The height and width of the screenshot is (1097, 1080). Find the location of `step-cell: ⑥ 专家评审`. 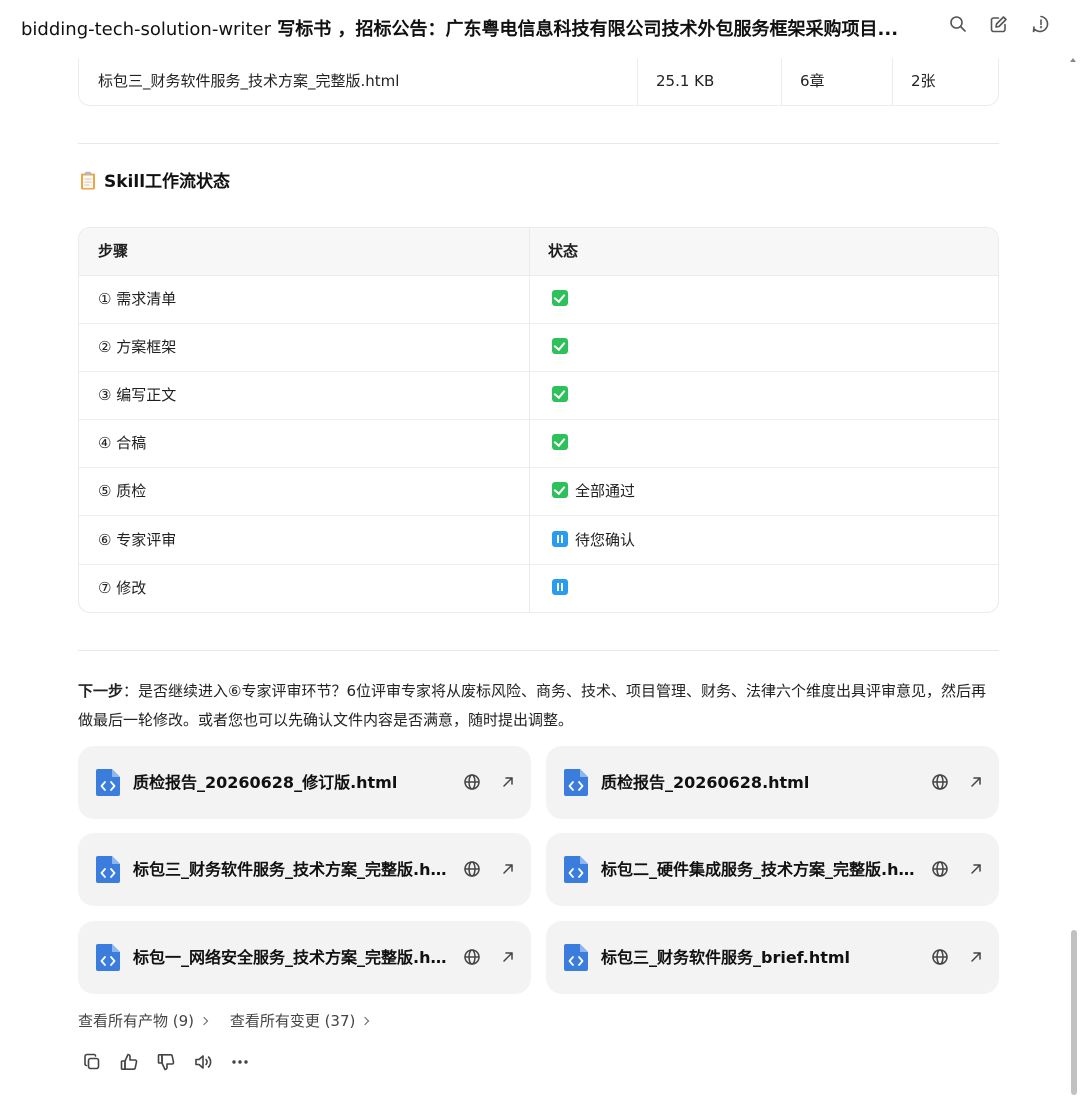

step-cell: ⑥ 专家评审 is located at coordinates (137, 540).